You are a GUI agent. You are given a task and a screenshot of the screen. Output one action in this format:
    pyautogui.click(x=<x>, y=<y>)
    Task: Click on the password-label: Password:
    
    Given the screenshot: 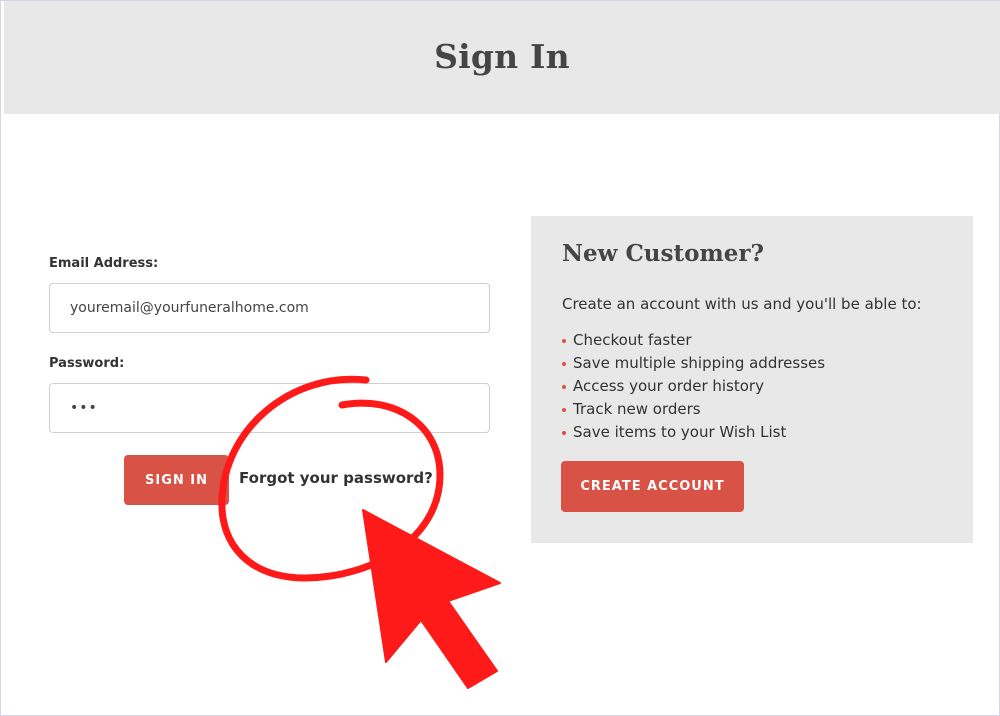 What is the action you would take?
    pyautogui.click(x=87, y=363)
    